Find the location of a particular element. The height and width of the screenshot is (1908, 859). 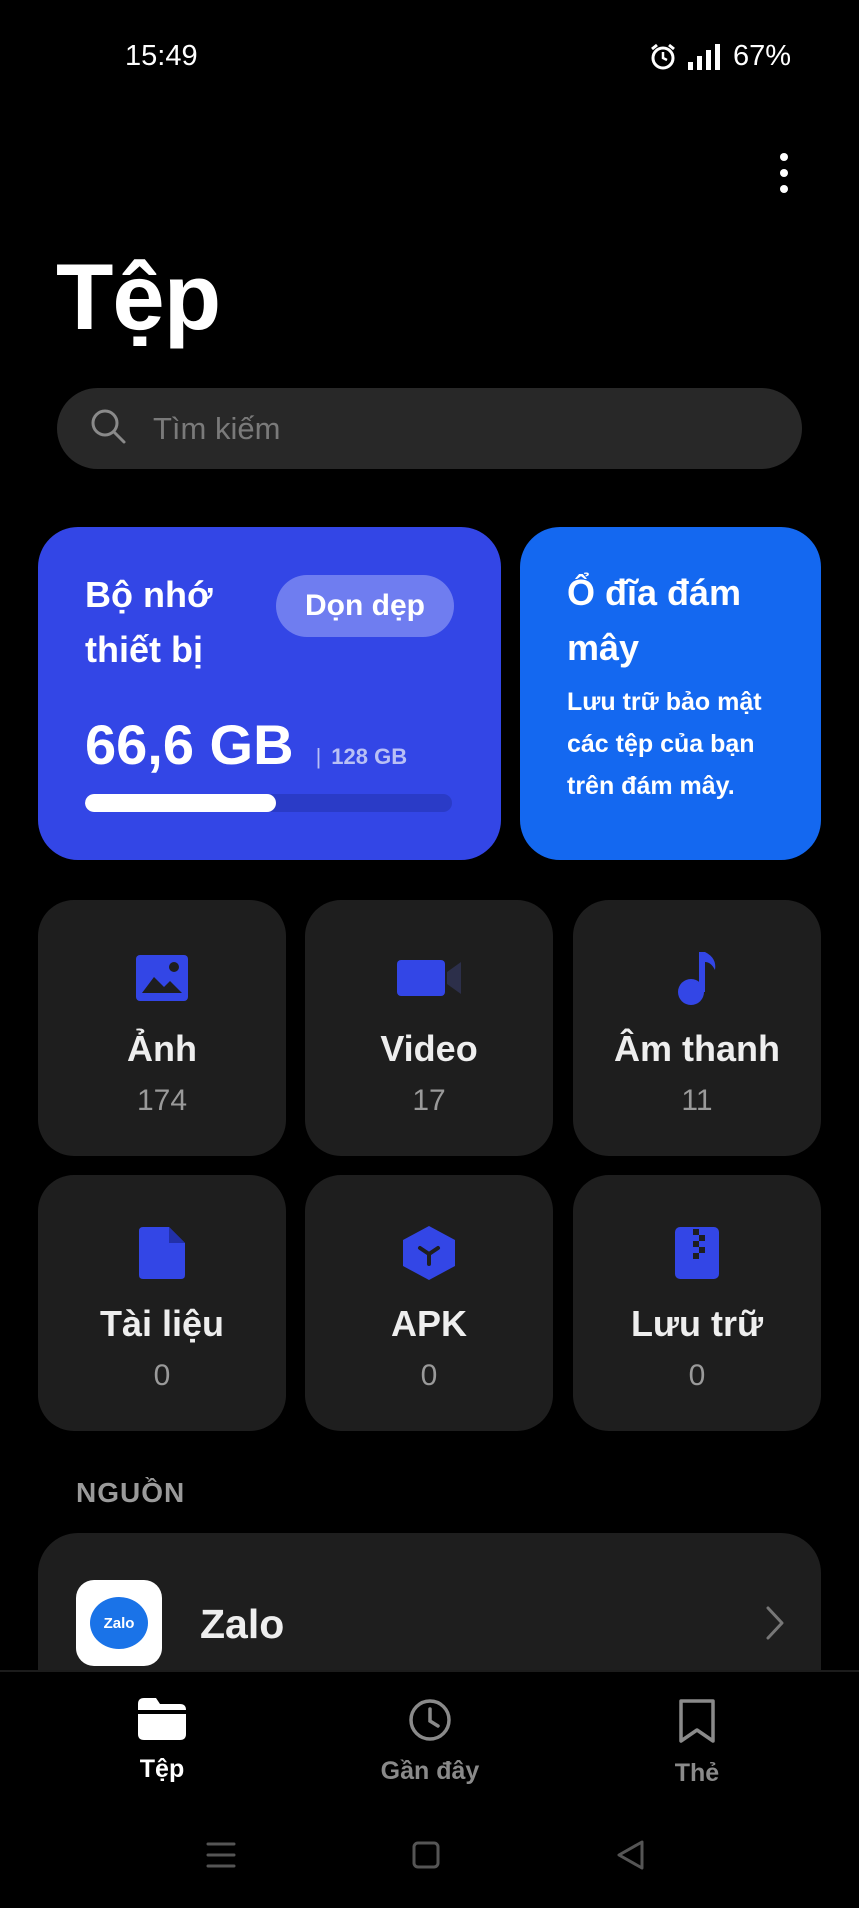

category-video: Video 17 is located at coordinates (429, 1028).